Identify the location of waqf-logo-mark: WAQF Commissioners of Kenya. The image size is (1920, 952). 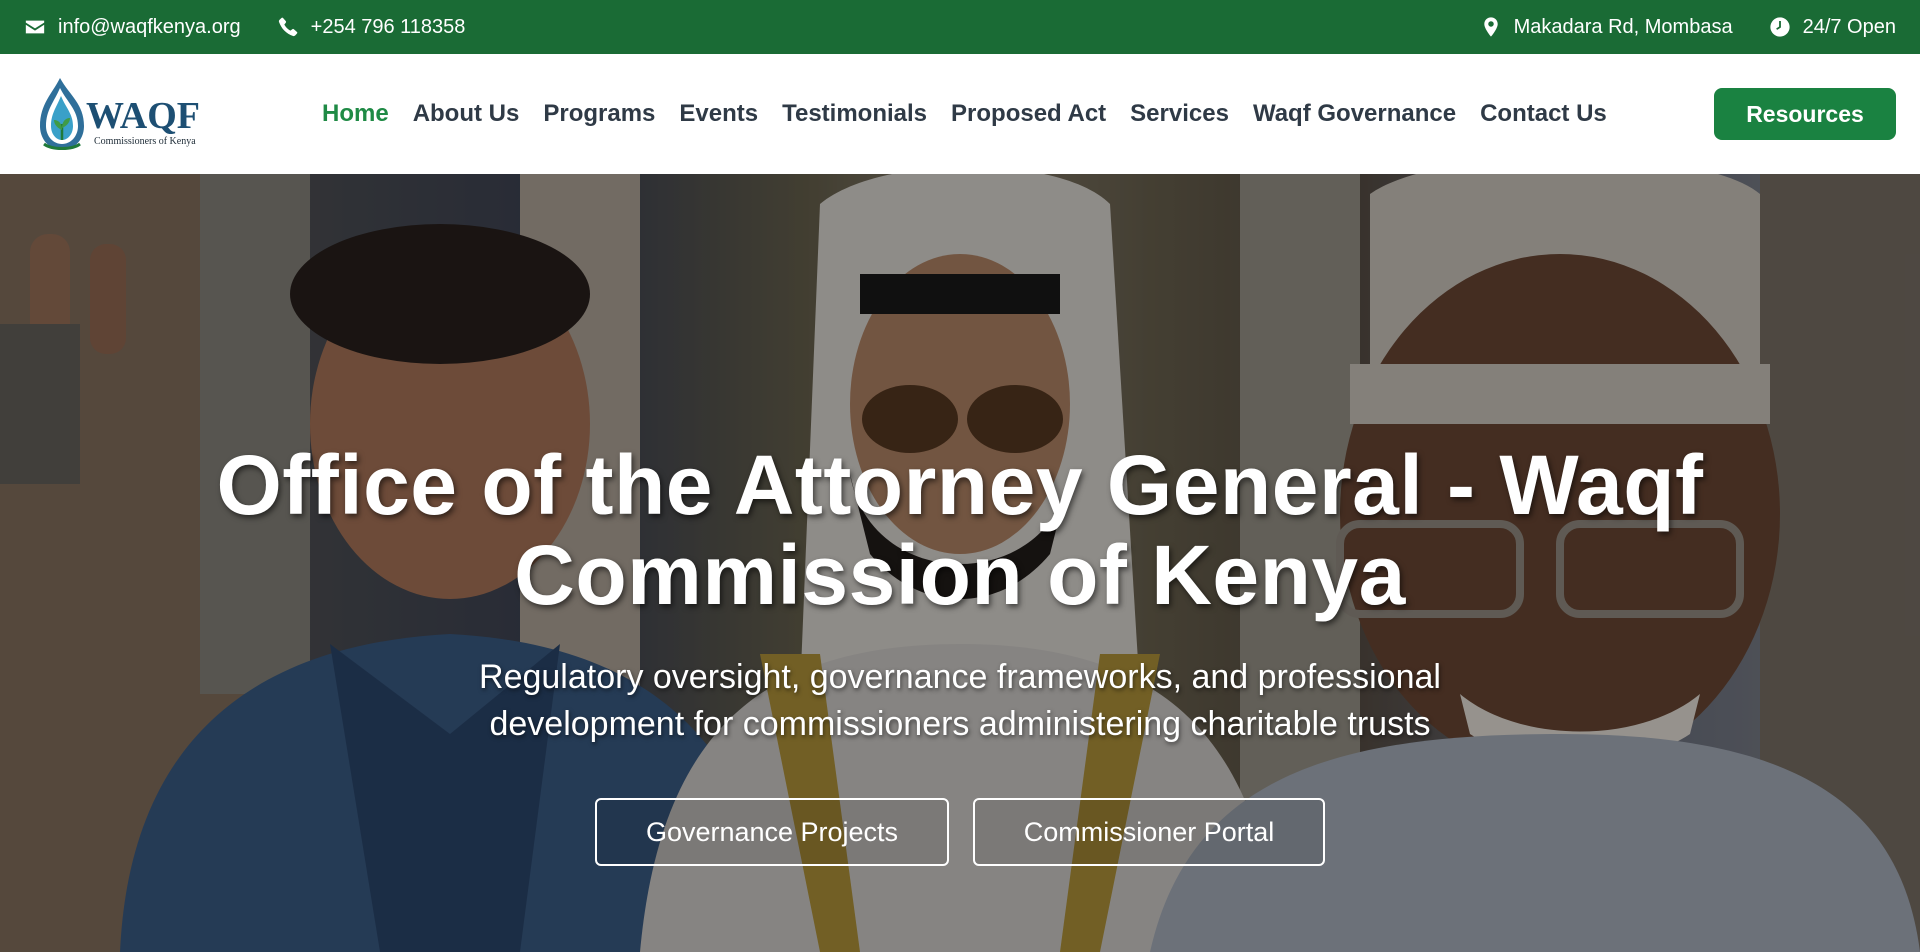
(120, 114).